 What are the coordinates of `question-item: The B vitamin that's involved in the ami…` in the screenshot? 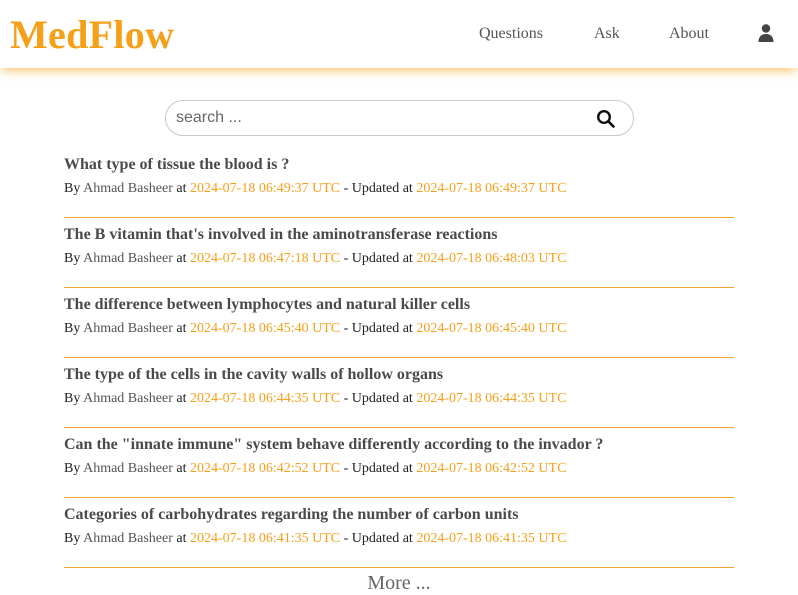 It's located at (399, 253).